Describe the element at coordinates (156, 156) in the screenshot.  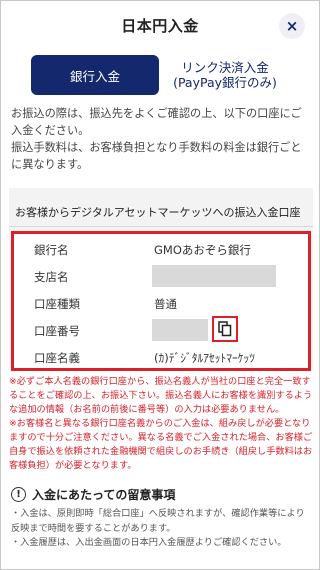
I see `intro-paragraph: 振込手数料は、お客様負担となり手数料の料金は銀行ごとに異なります。` at that location.